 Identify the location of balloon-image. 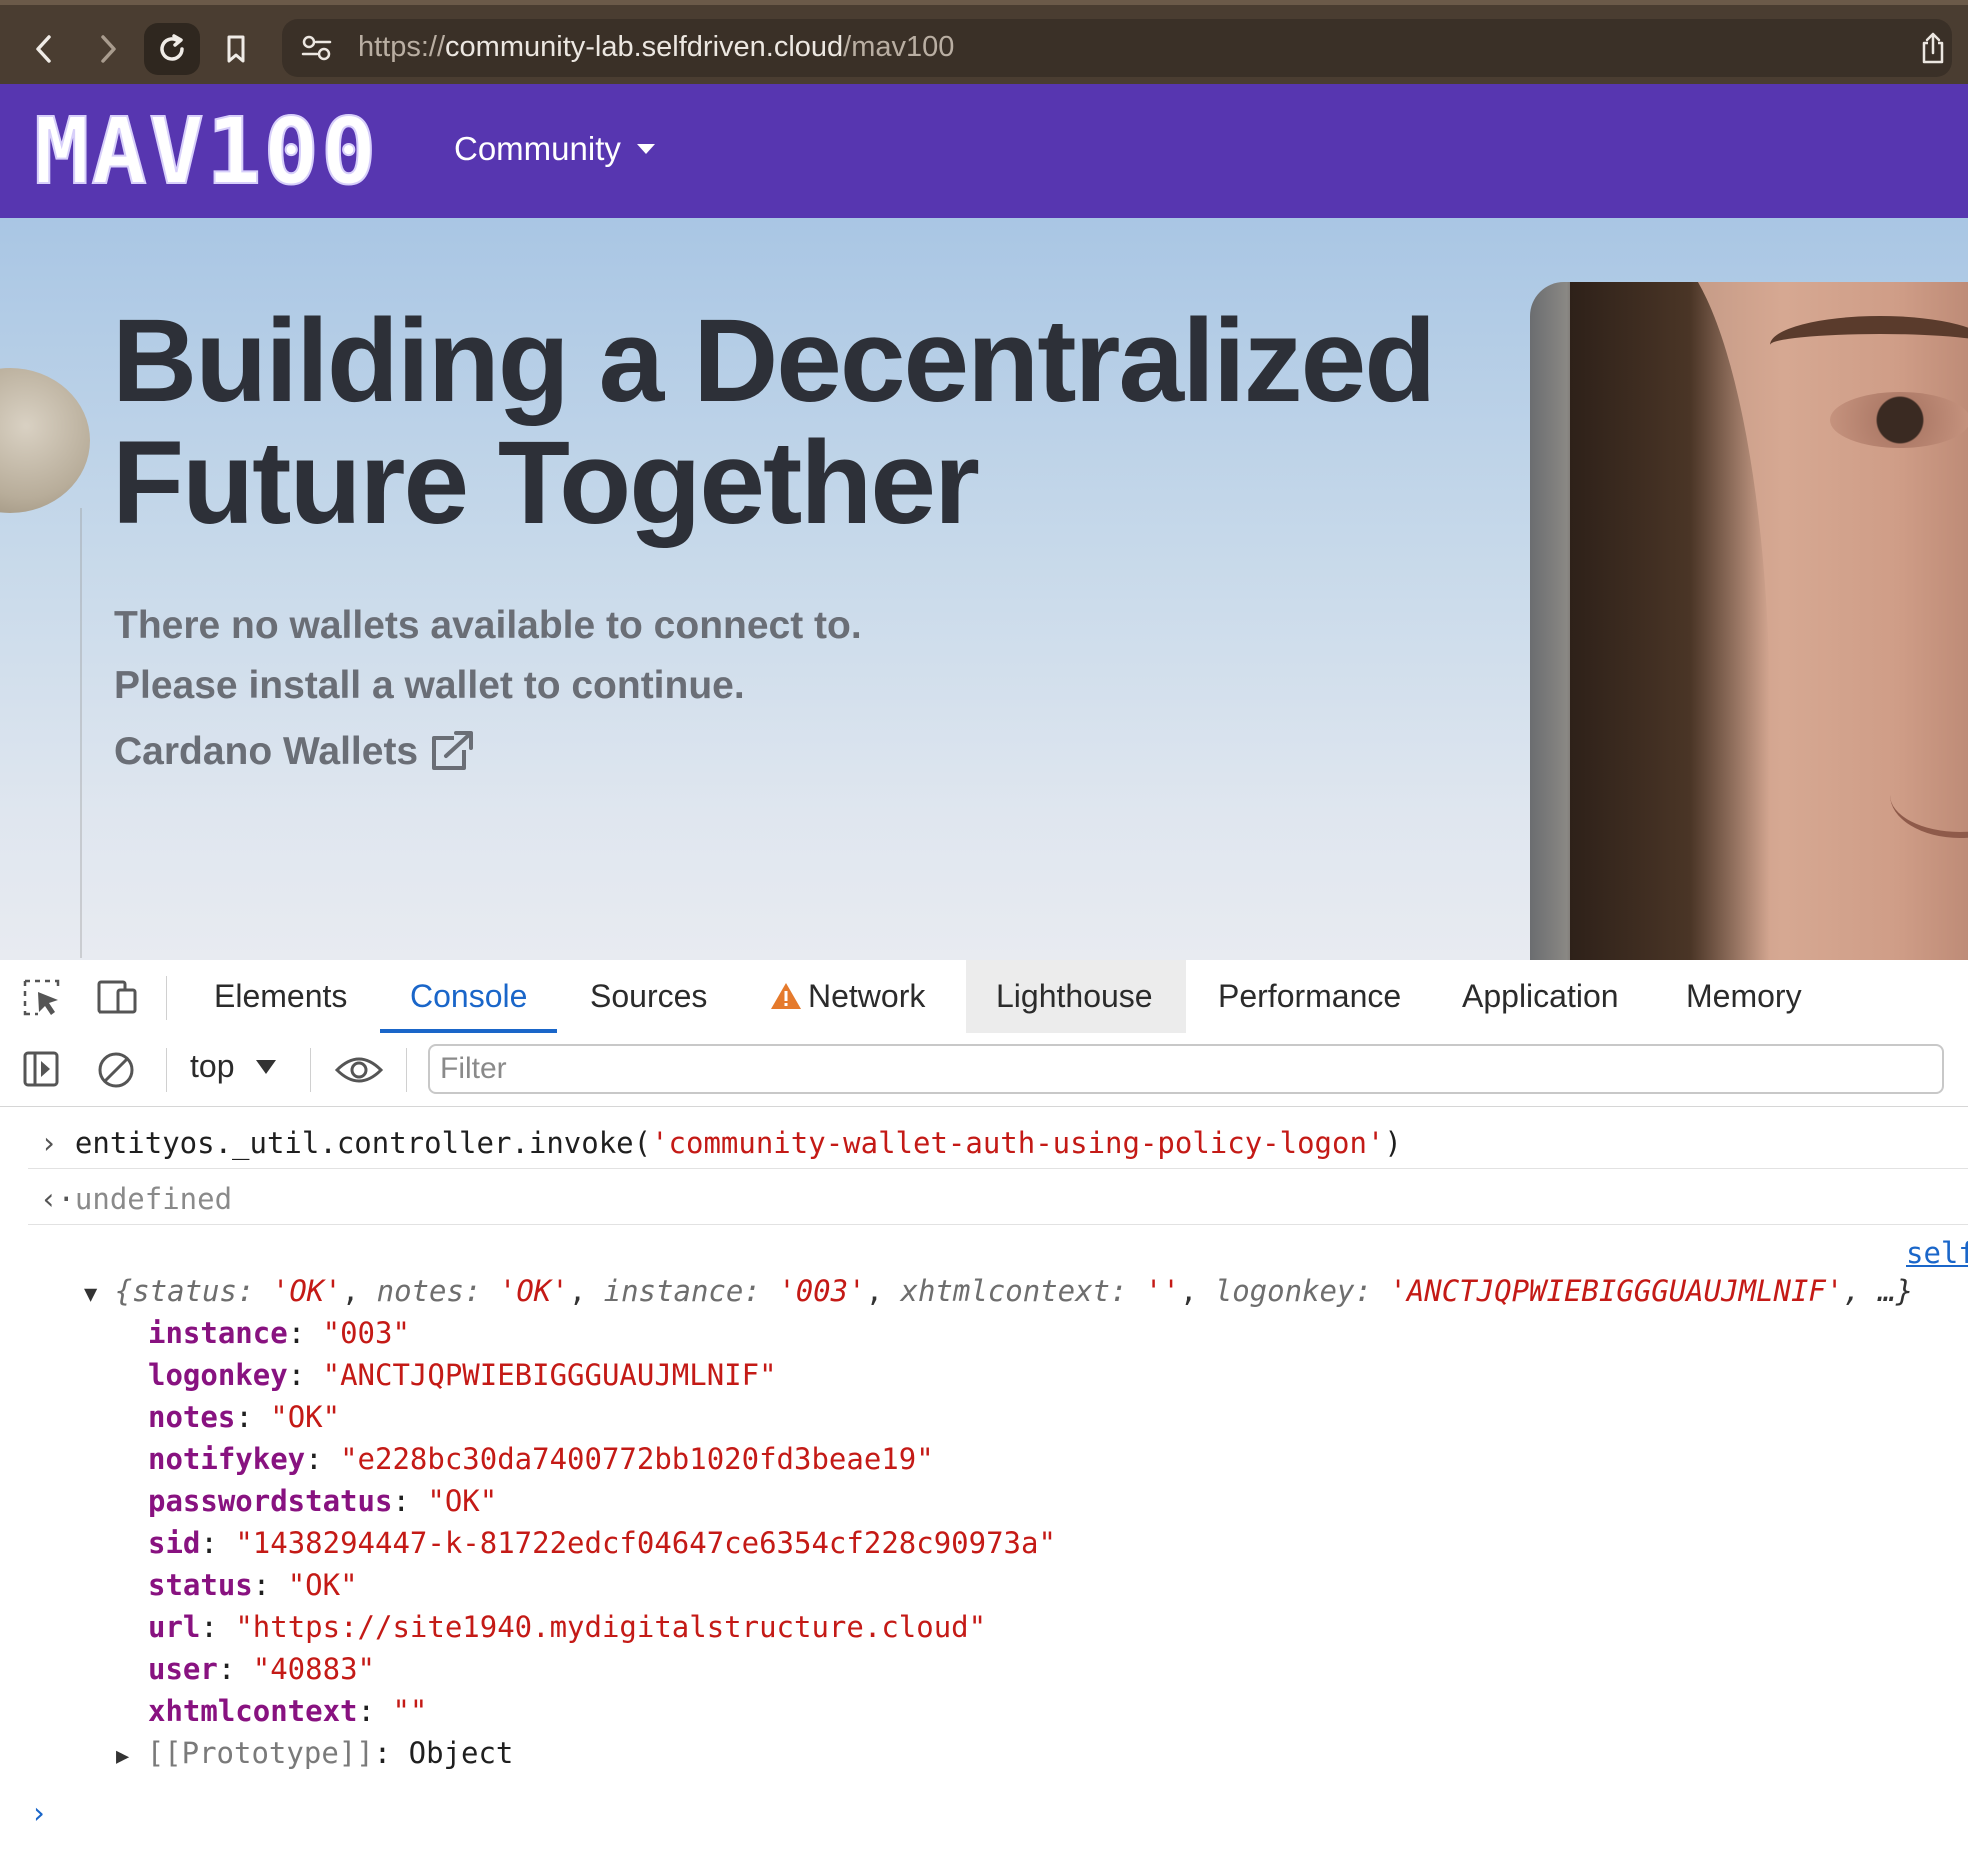
(45, 440).